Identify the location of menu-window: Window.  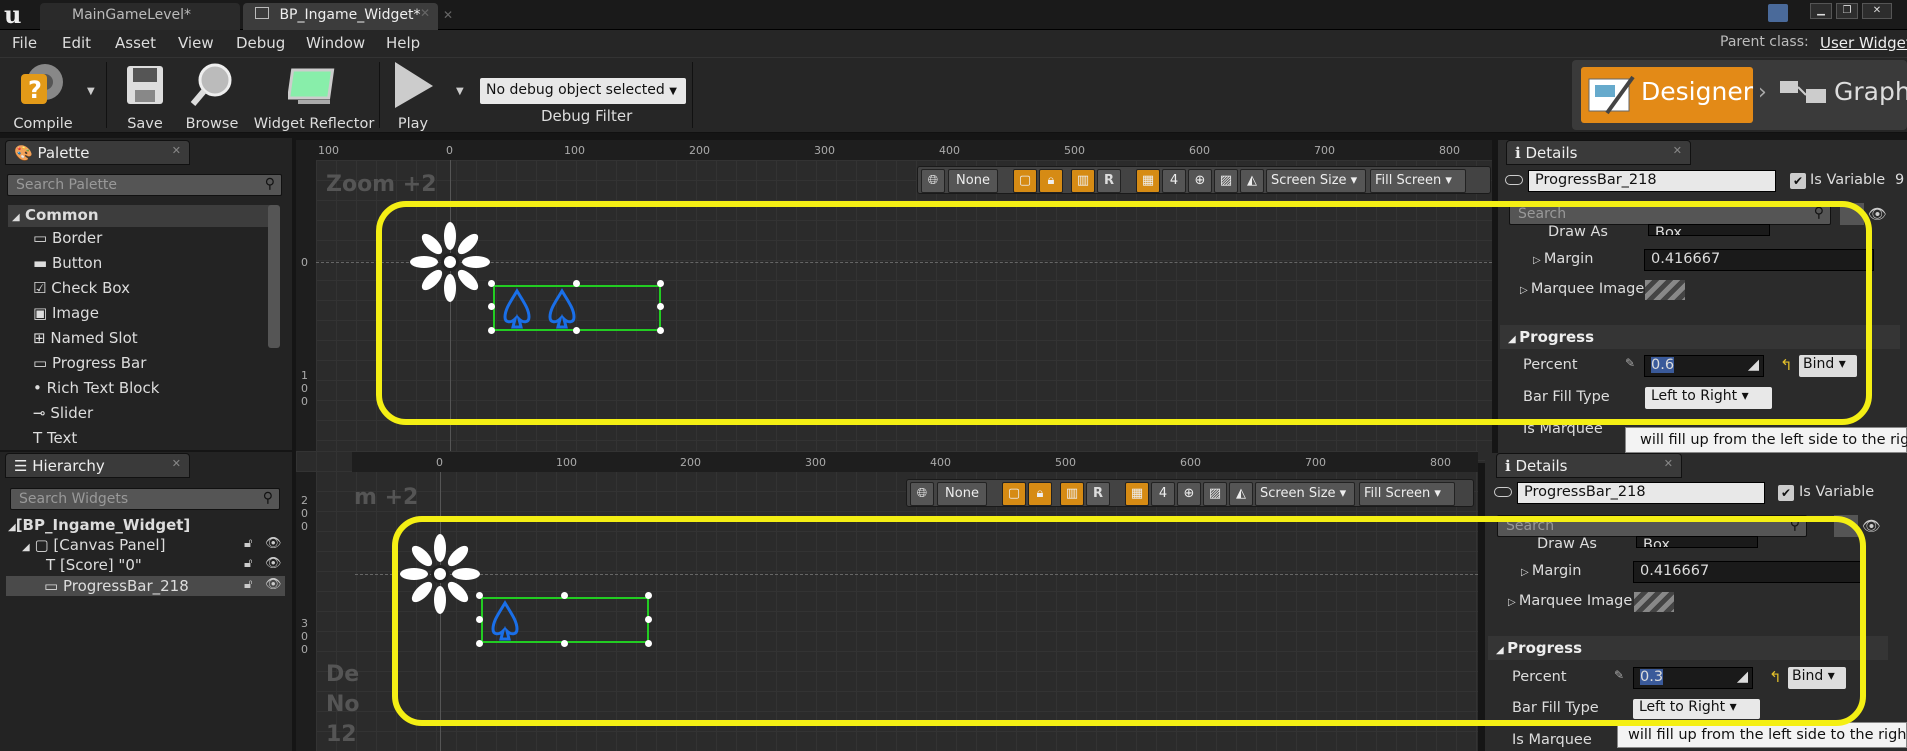
(335, 43).